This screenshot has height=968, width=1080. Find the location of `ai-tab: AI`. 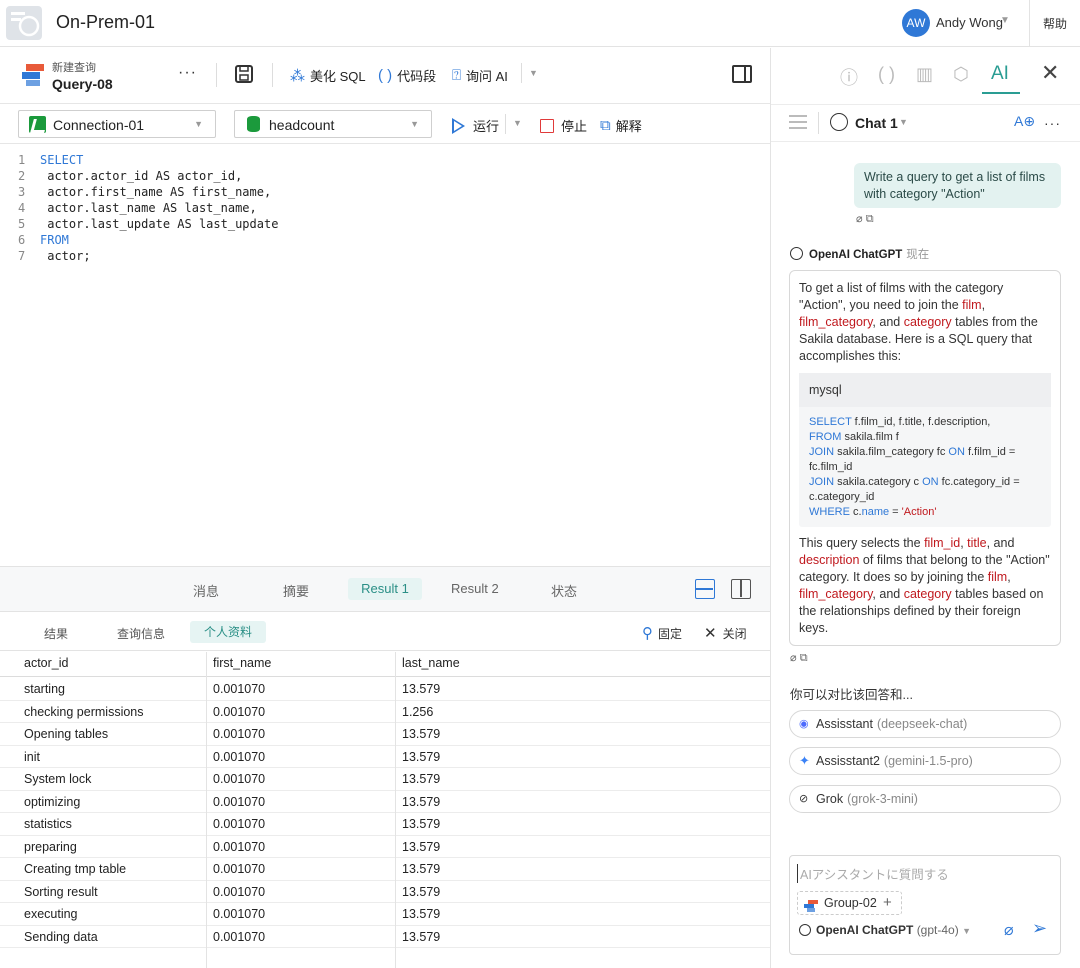

ai-tab: AI is located at coordinates (1000, 74).